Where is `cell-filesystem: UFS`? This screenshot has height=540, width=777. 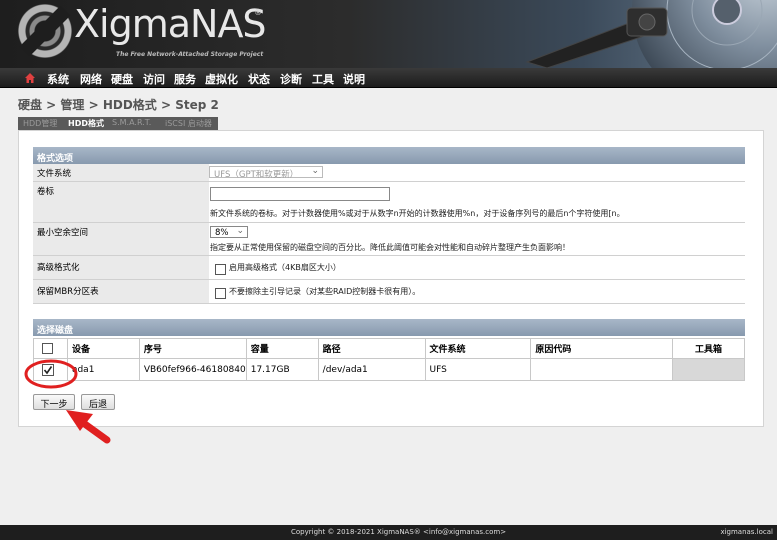
cell-filesystem: UFS is located at coordinates (478, 369).